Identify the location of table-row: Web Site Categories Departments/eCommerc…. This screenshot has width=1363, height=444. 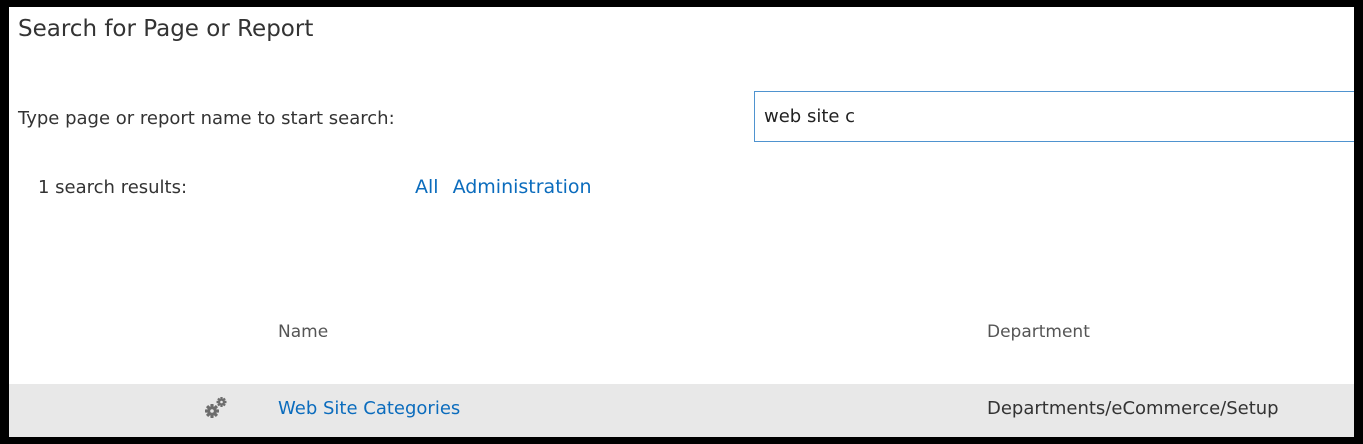
(681, 410).